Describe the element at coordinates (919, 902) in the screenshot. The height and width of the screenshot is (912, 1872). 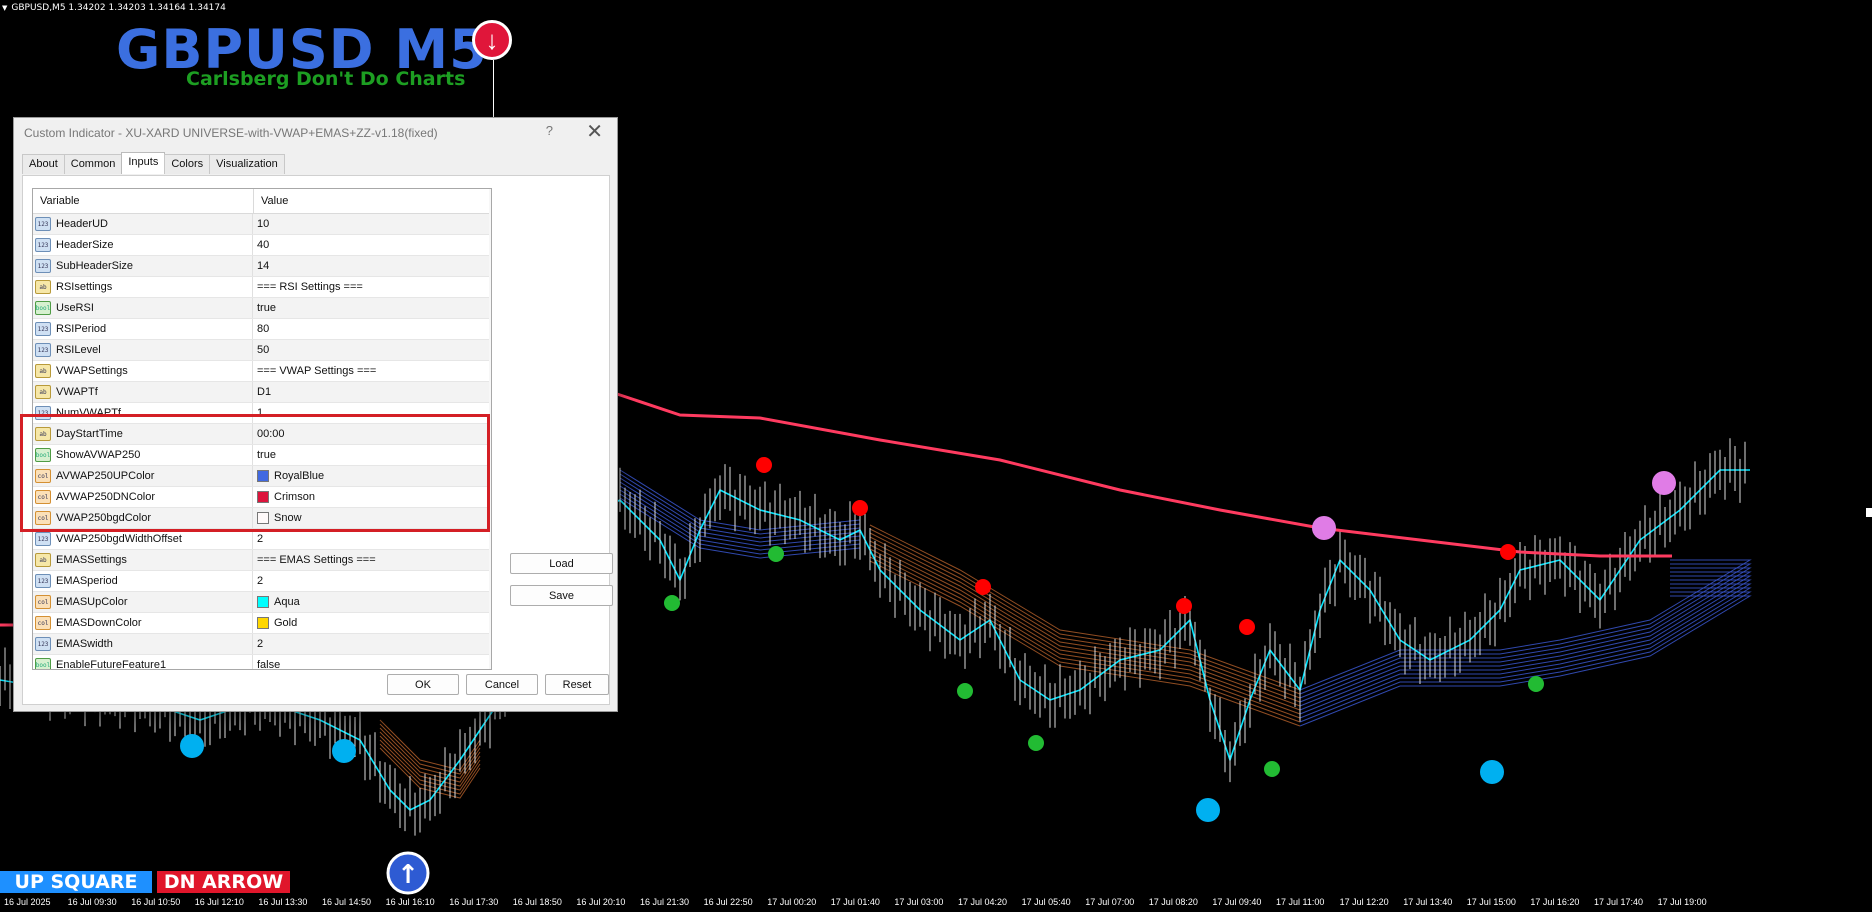
I see `time-tick: 17 Jul 03:00` at that location.